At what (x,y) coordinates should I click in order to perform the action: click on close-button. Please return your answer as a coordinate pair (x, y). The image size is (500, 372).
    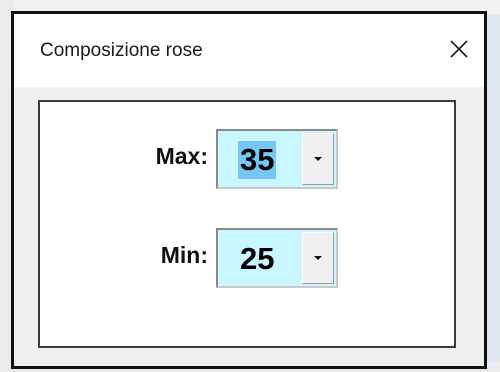
    Looking at the image, I should click on (459, 49).